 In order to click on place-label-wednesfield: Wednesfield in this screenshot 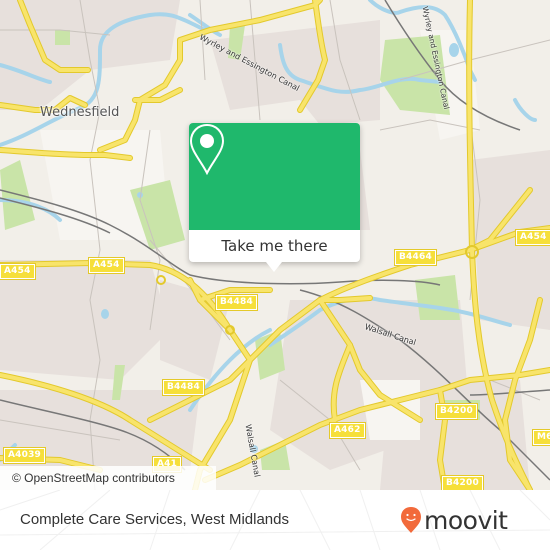, I will do `click(80, 112)`.